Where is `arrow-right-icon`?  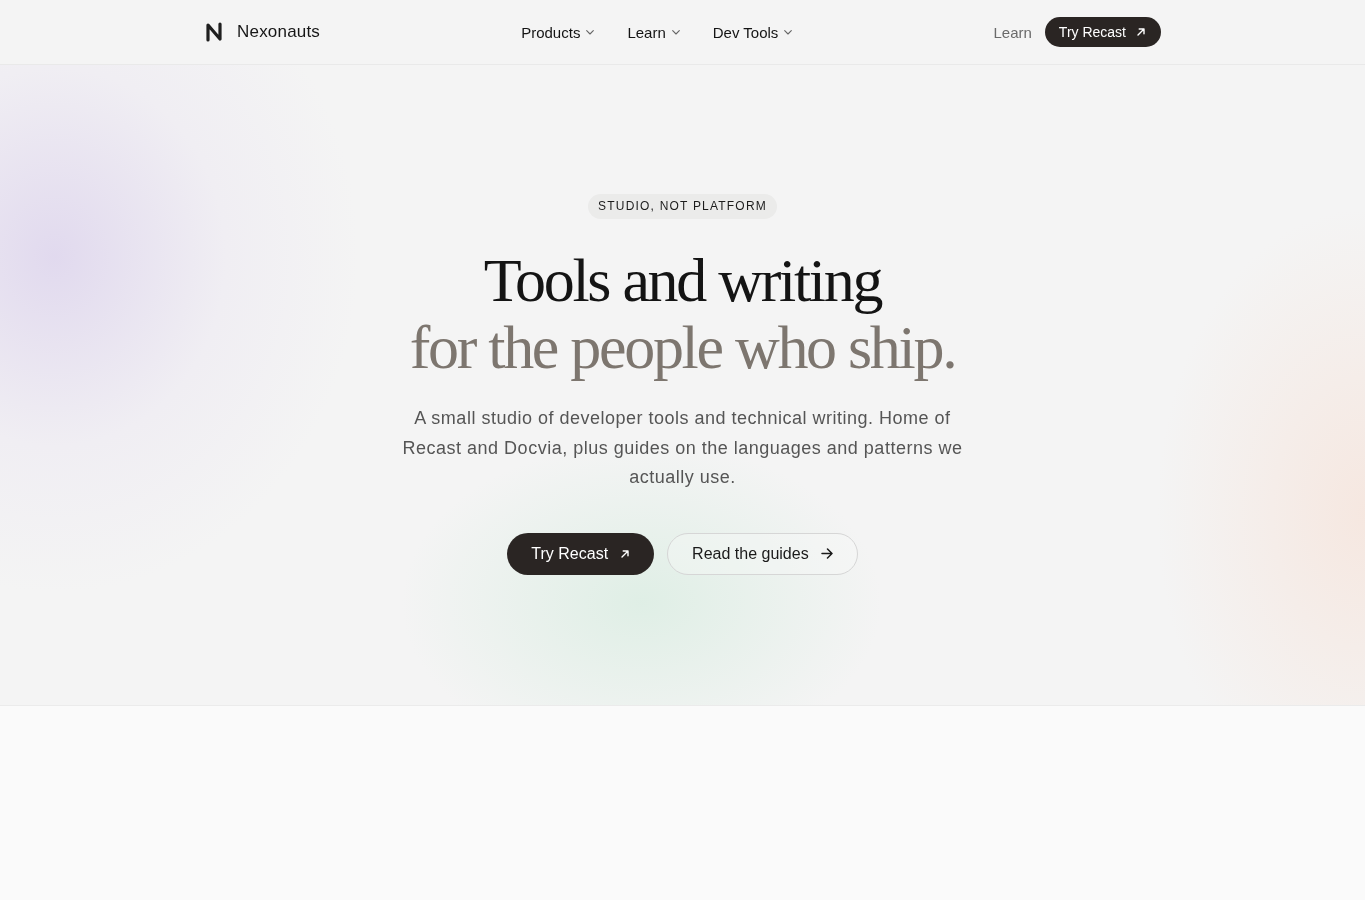
arrow-right-icon is located at coordinates (826, 553).